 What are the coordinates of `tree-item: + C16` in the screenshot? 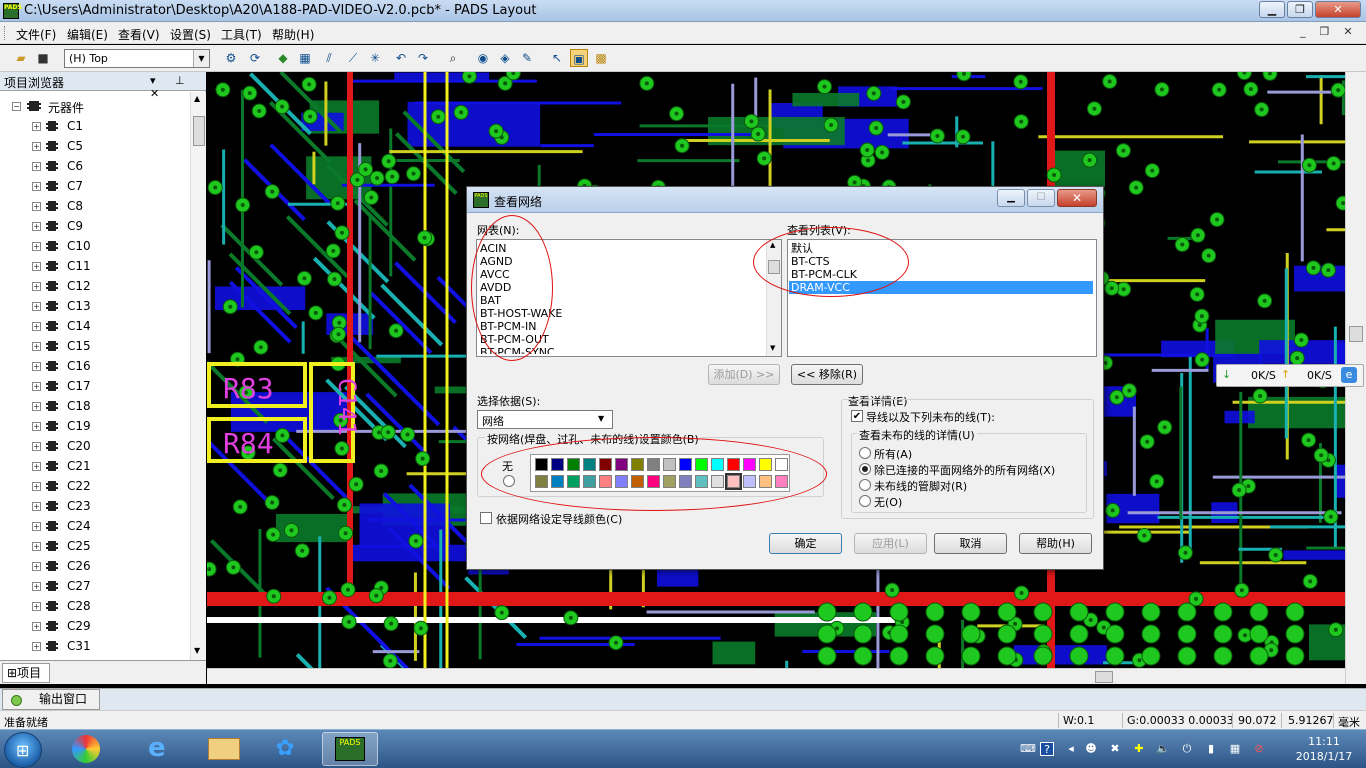 It's located at (95, 366).